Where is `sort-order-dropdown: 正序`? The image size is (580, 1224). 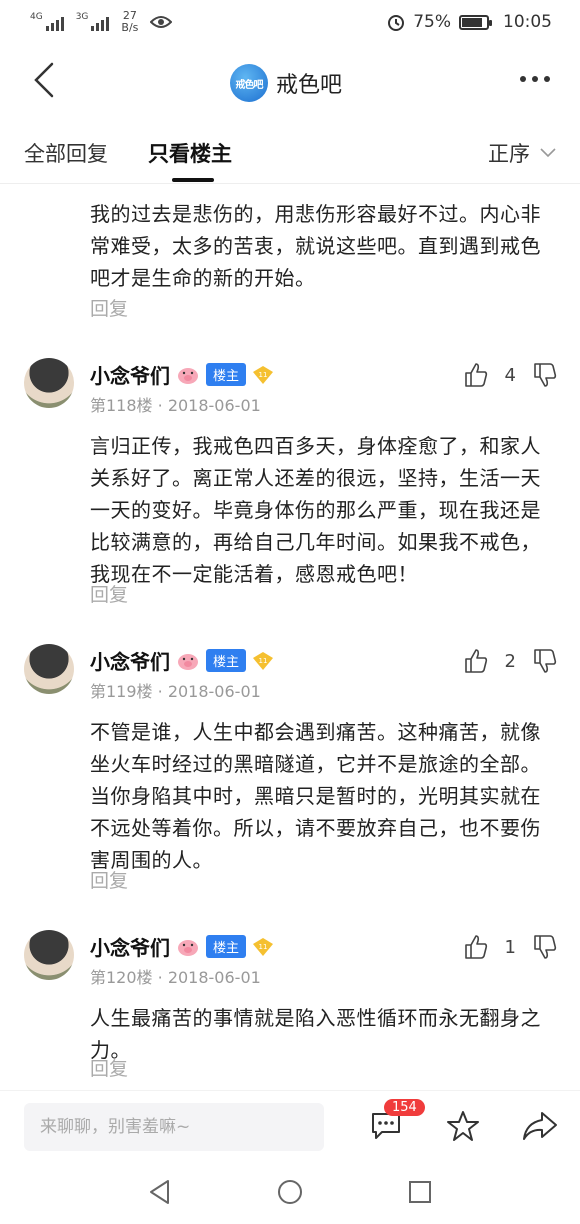
sort-order-dropdown: 正序 is located at coordinates (522, 153).